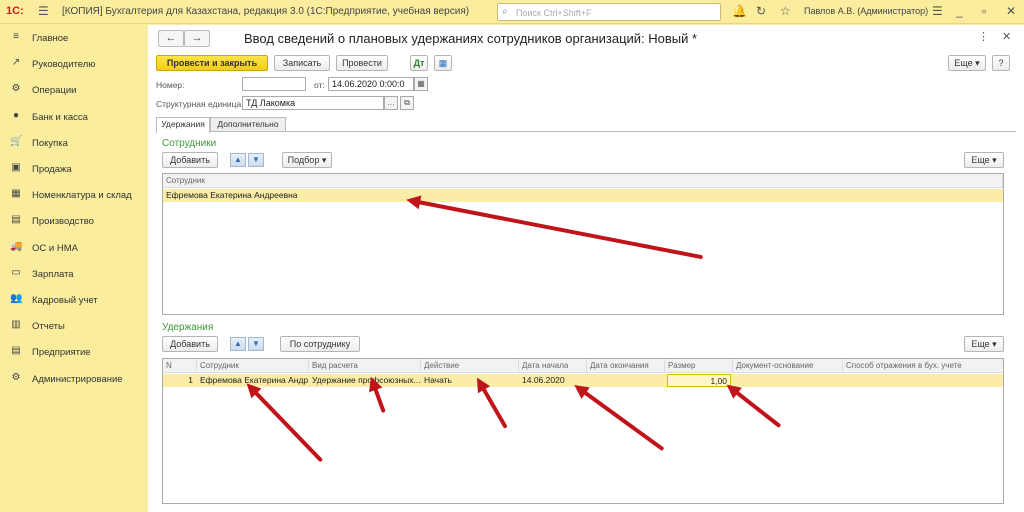 The height and width of the screenshot is (512, 1024). Describe the element at coordinates (74, 379) in the screenshot. I see `sidebar-item: ⚙ Администрирование` at that location.